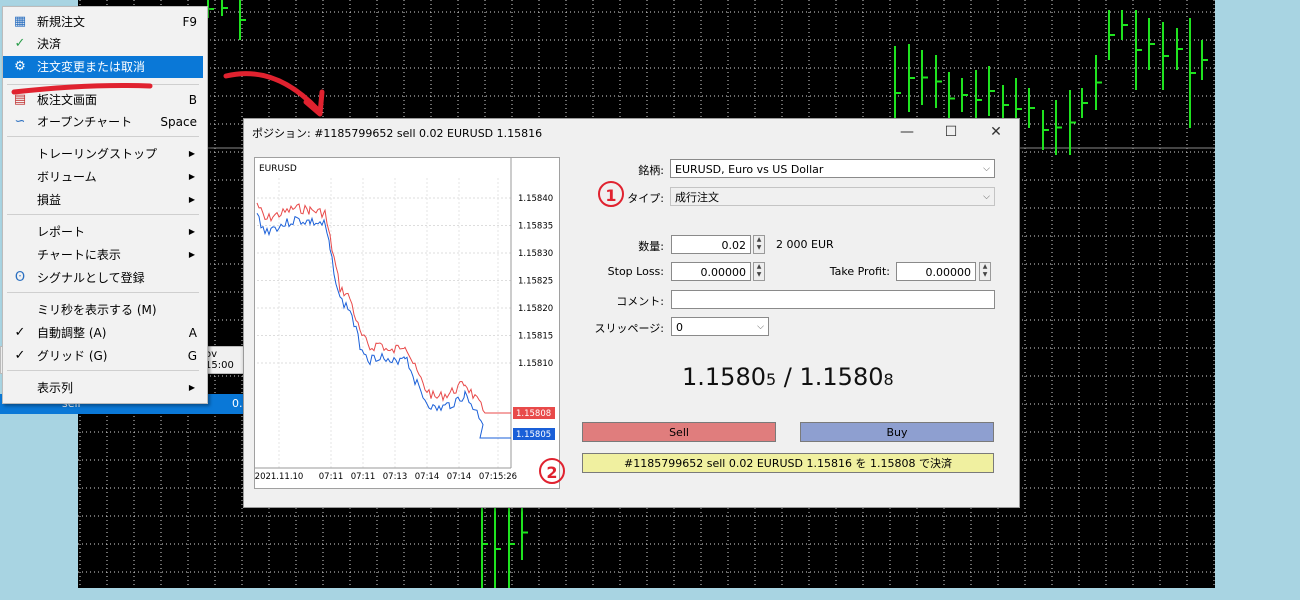  Describe the element at coordinates (771, 379) in the screenshot. I see `bid-pip: 5` at that location.